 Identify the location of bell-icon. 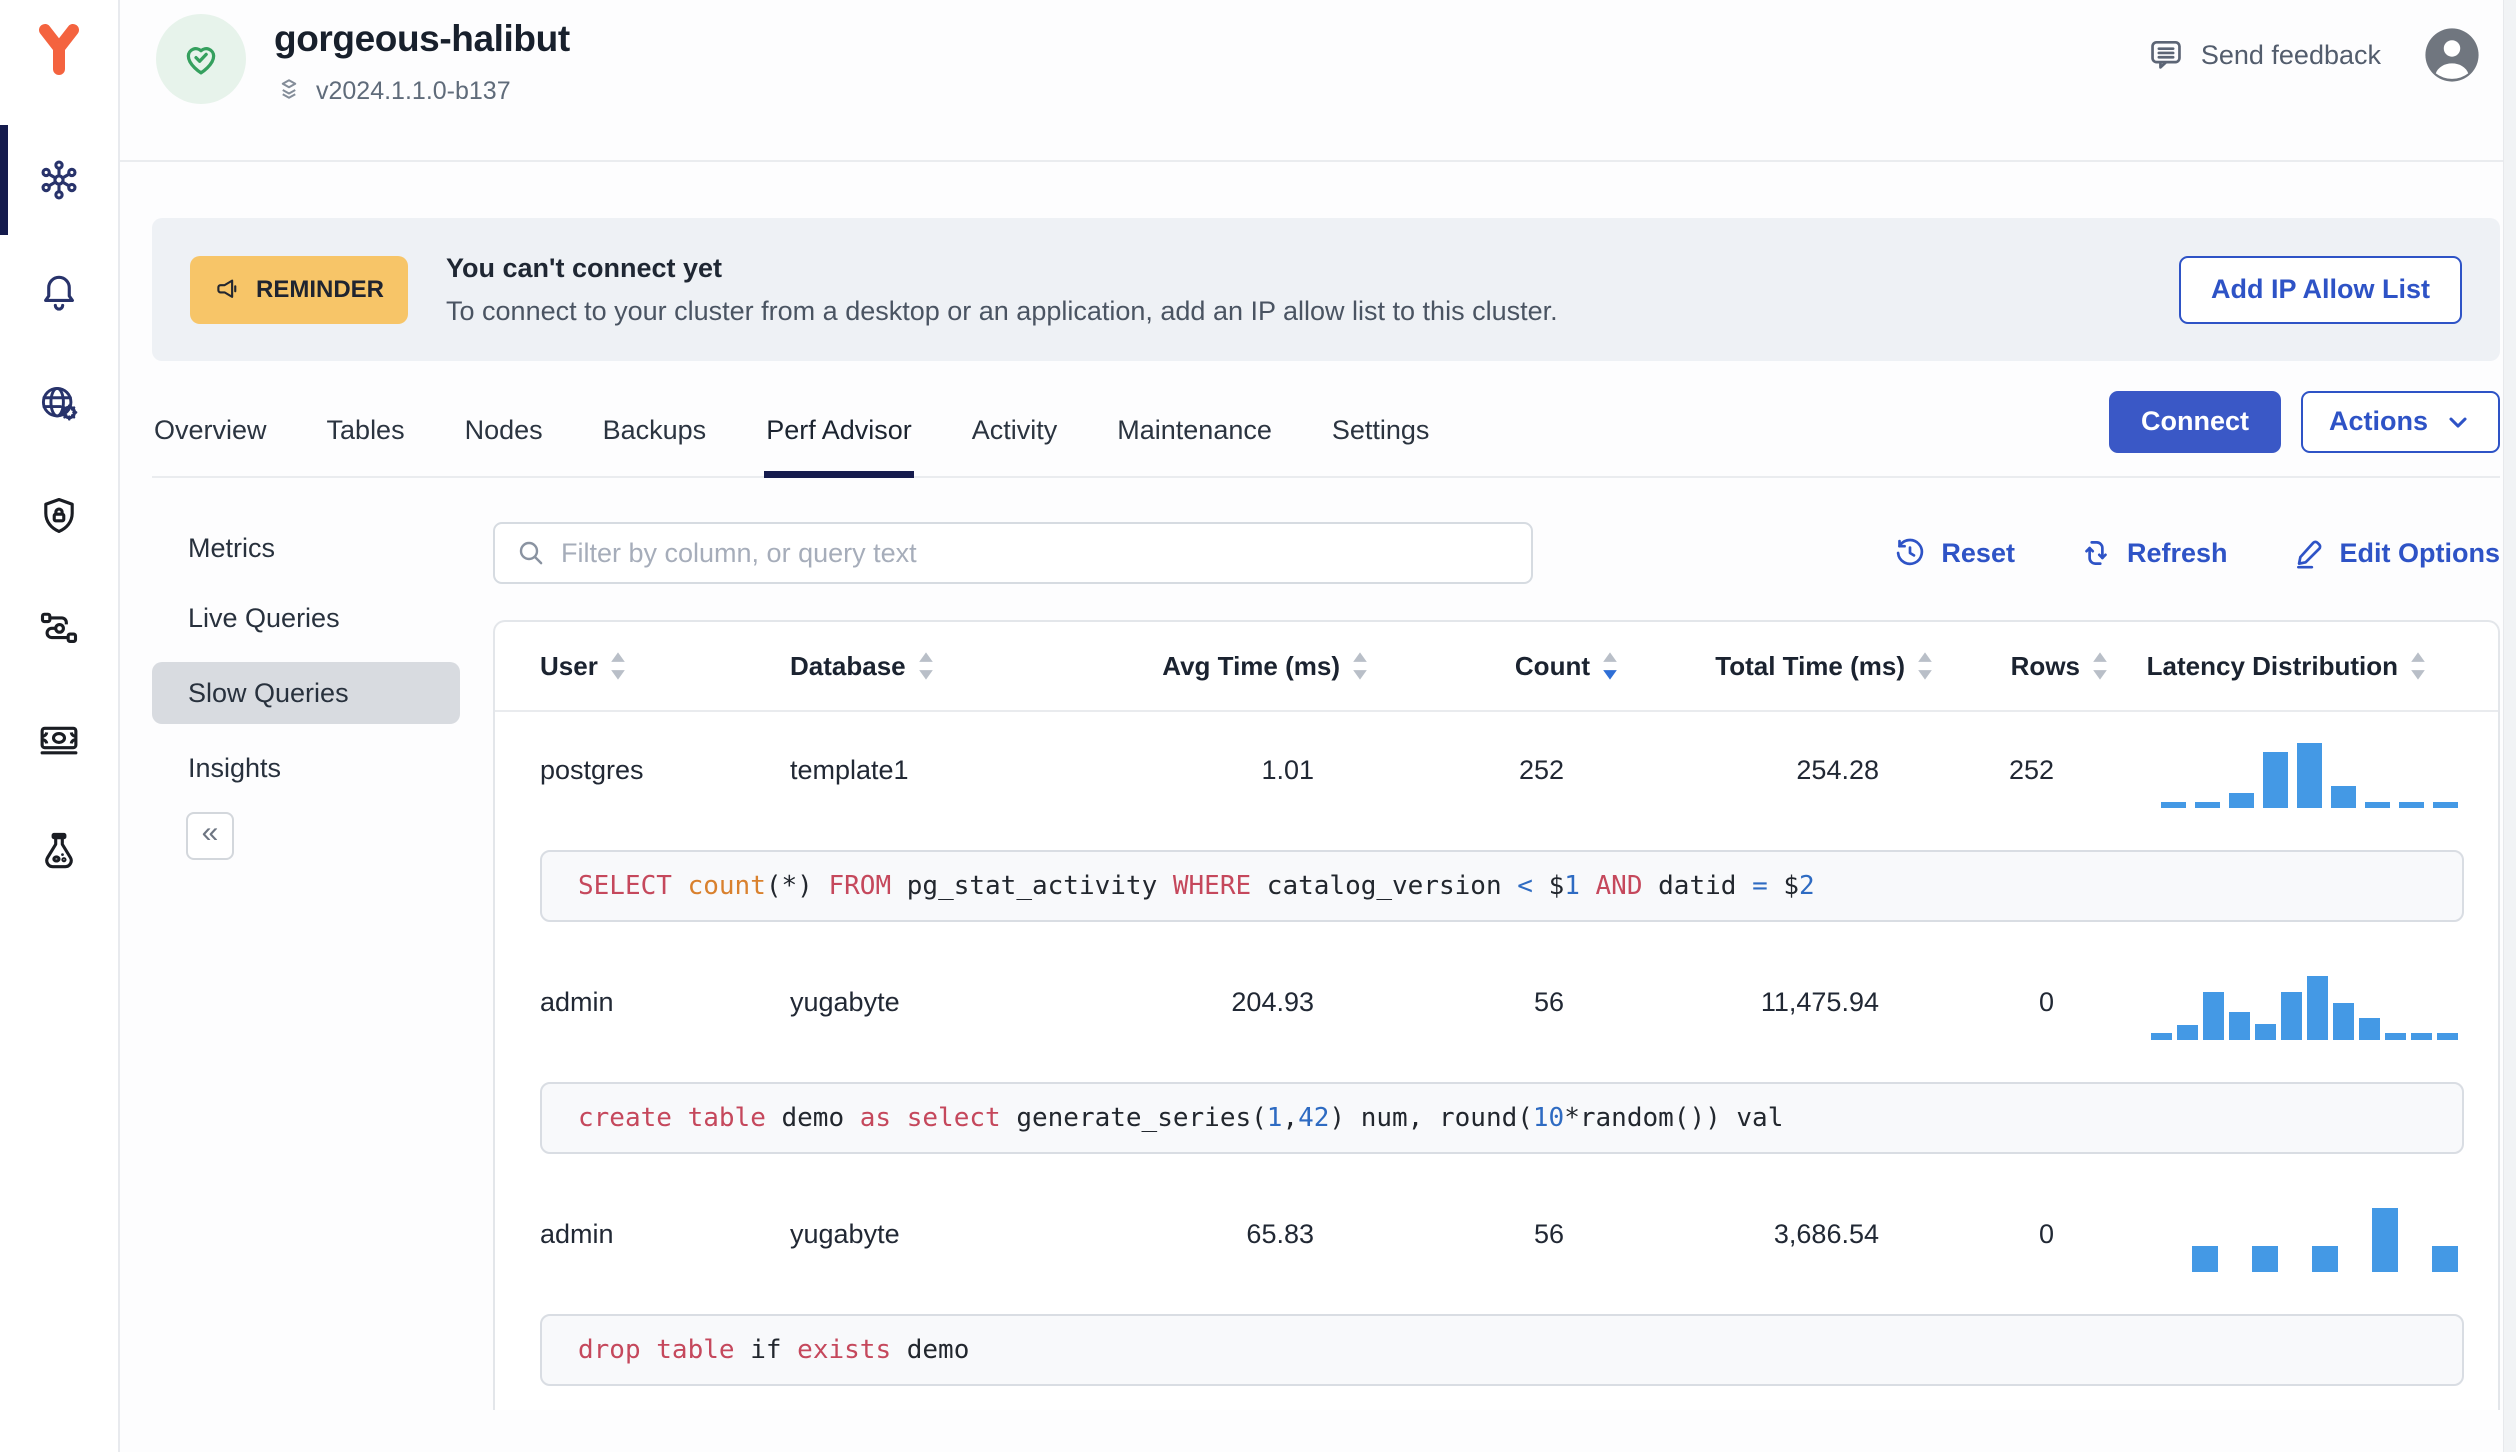
(59, 293).